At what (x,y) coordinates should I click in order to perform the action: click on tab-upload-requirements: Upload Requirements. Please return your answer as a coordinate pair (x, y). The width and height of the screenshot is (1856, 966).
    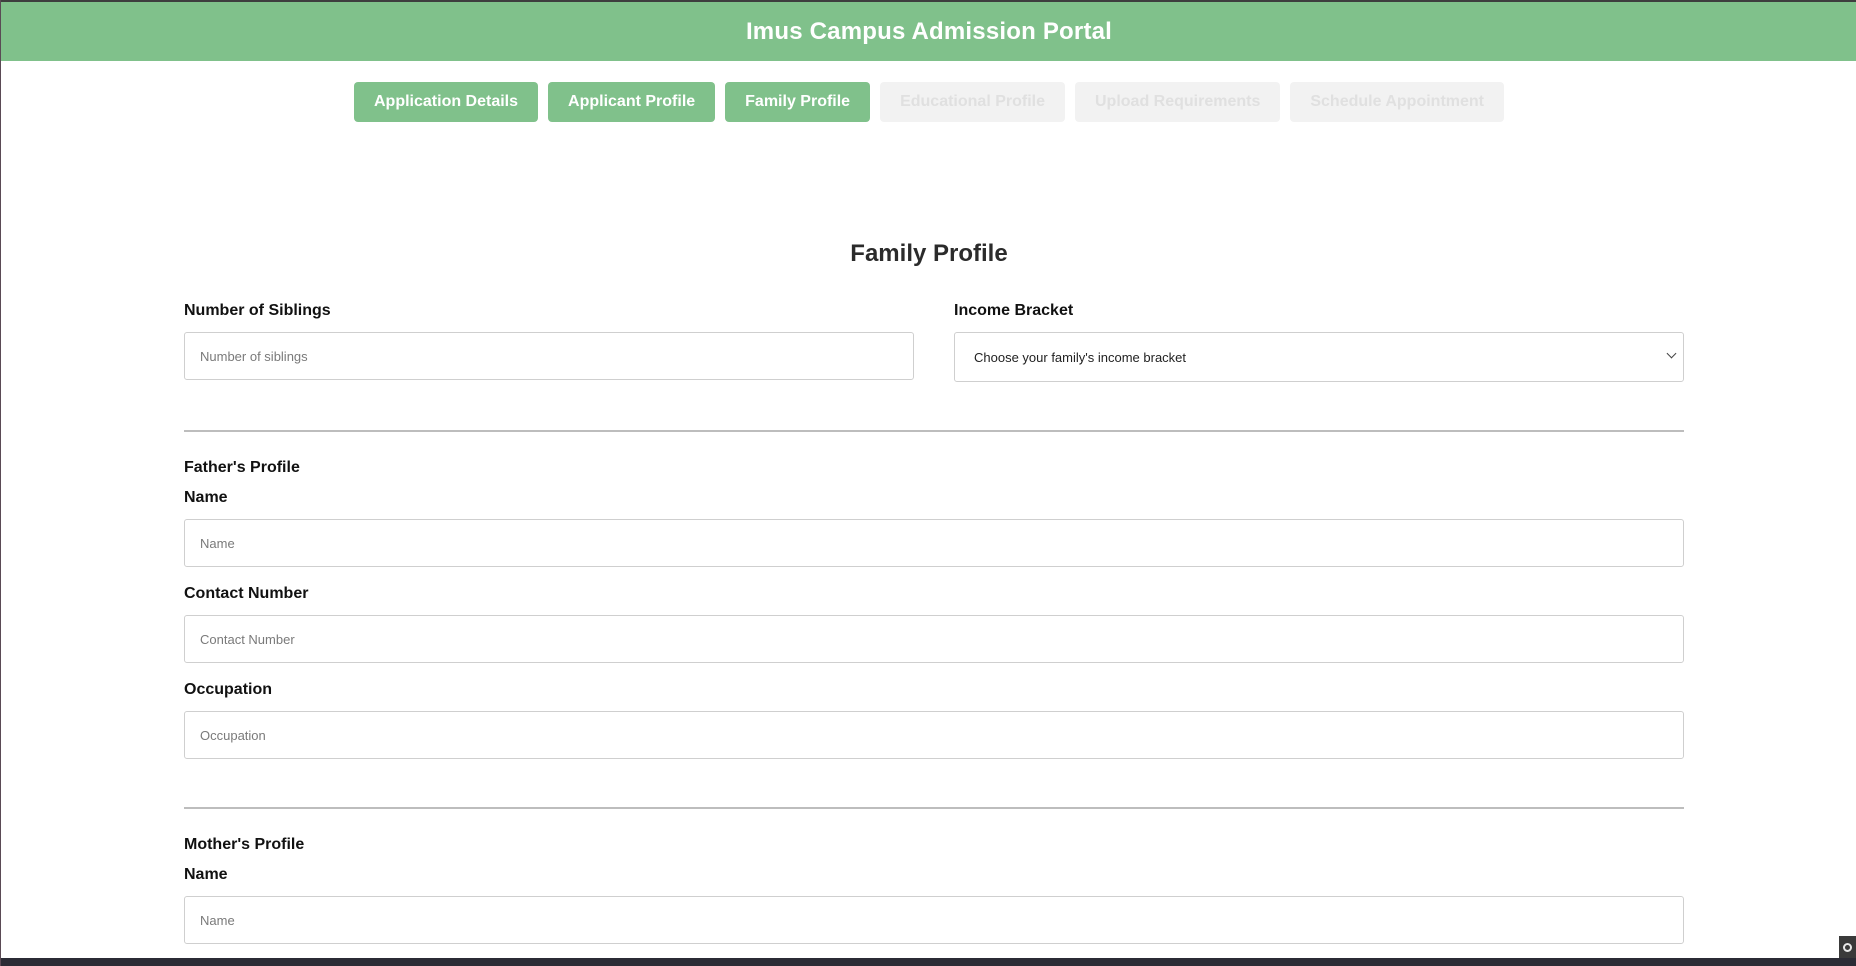
    Looking at the image, I should click on (1178, 102).